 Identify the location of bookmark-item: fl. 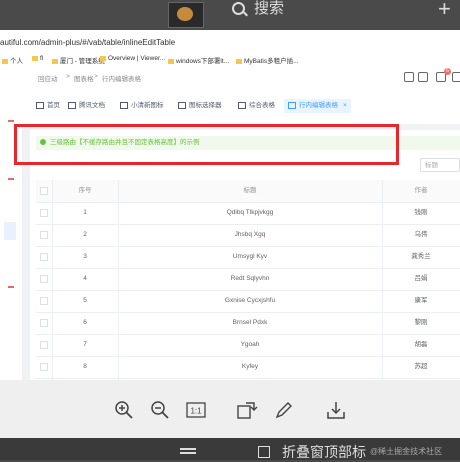
(37, 58).